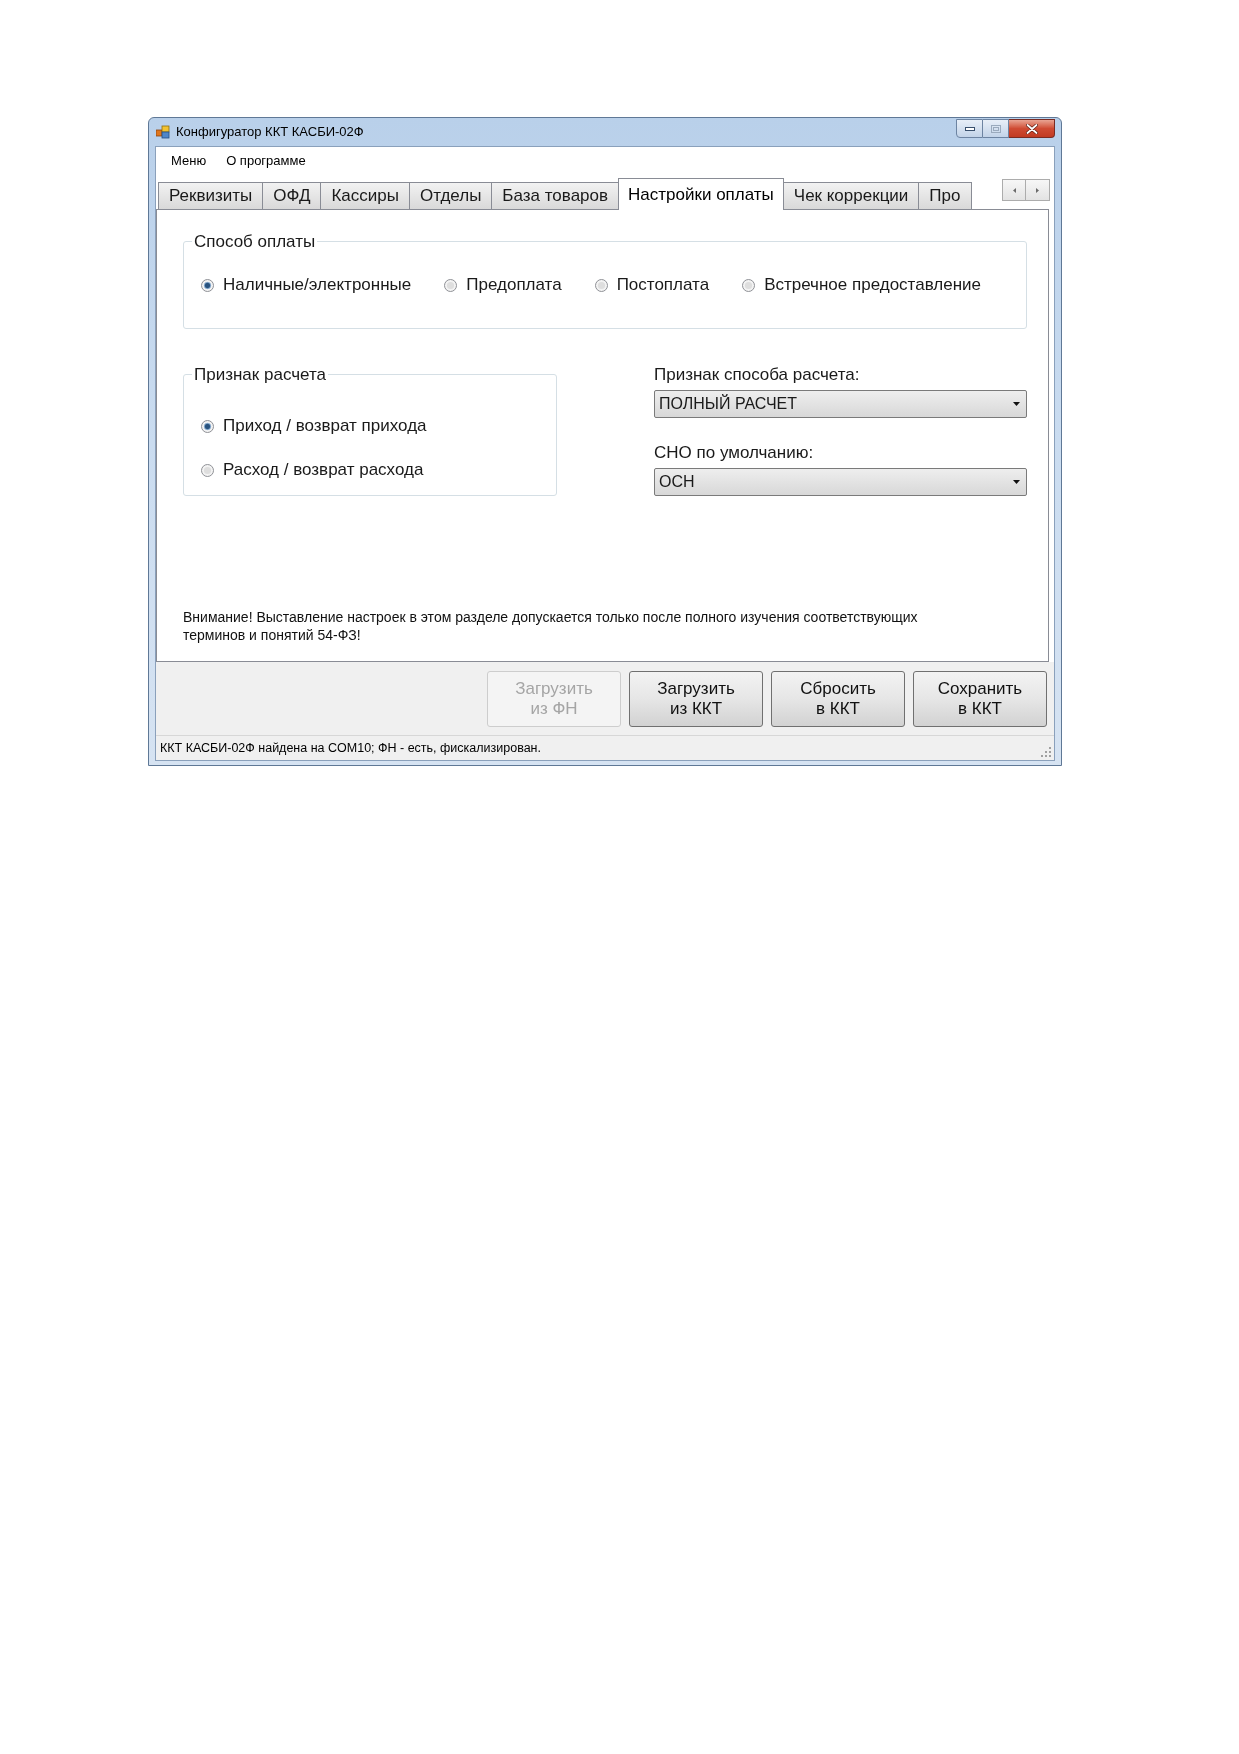 Image resolution: width=1239 pixels, height=1754 pixels. What do you see at coordinates (378, 470) in the screenshot?
I see `radio-option: Расход / возврат расхода` at bounding box center [378, 470].